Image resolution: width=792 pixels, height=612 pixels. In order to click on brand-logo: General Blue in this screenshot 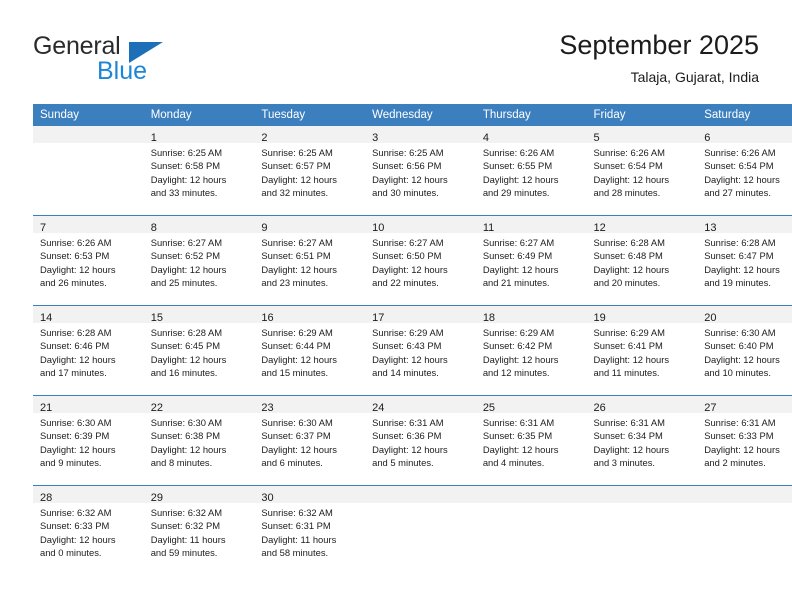, I will do `click(143, 60)`.